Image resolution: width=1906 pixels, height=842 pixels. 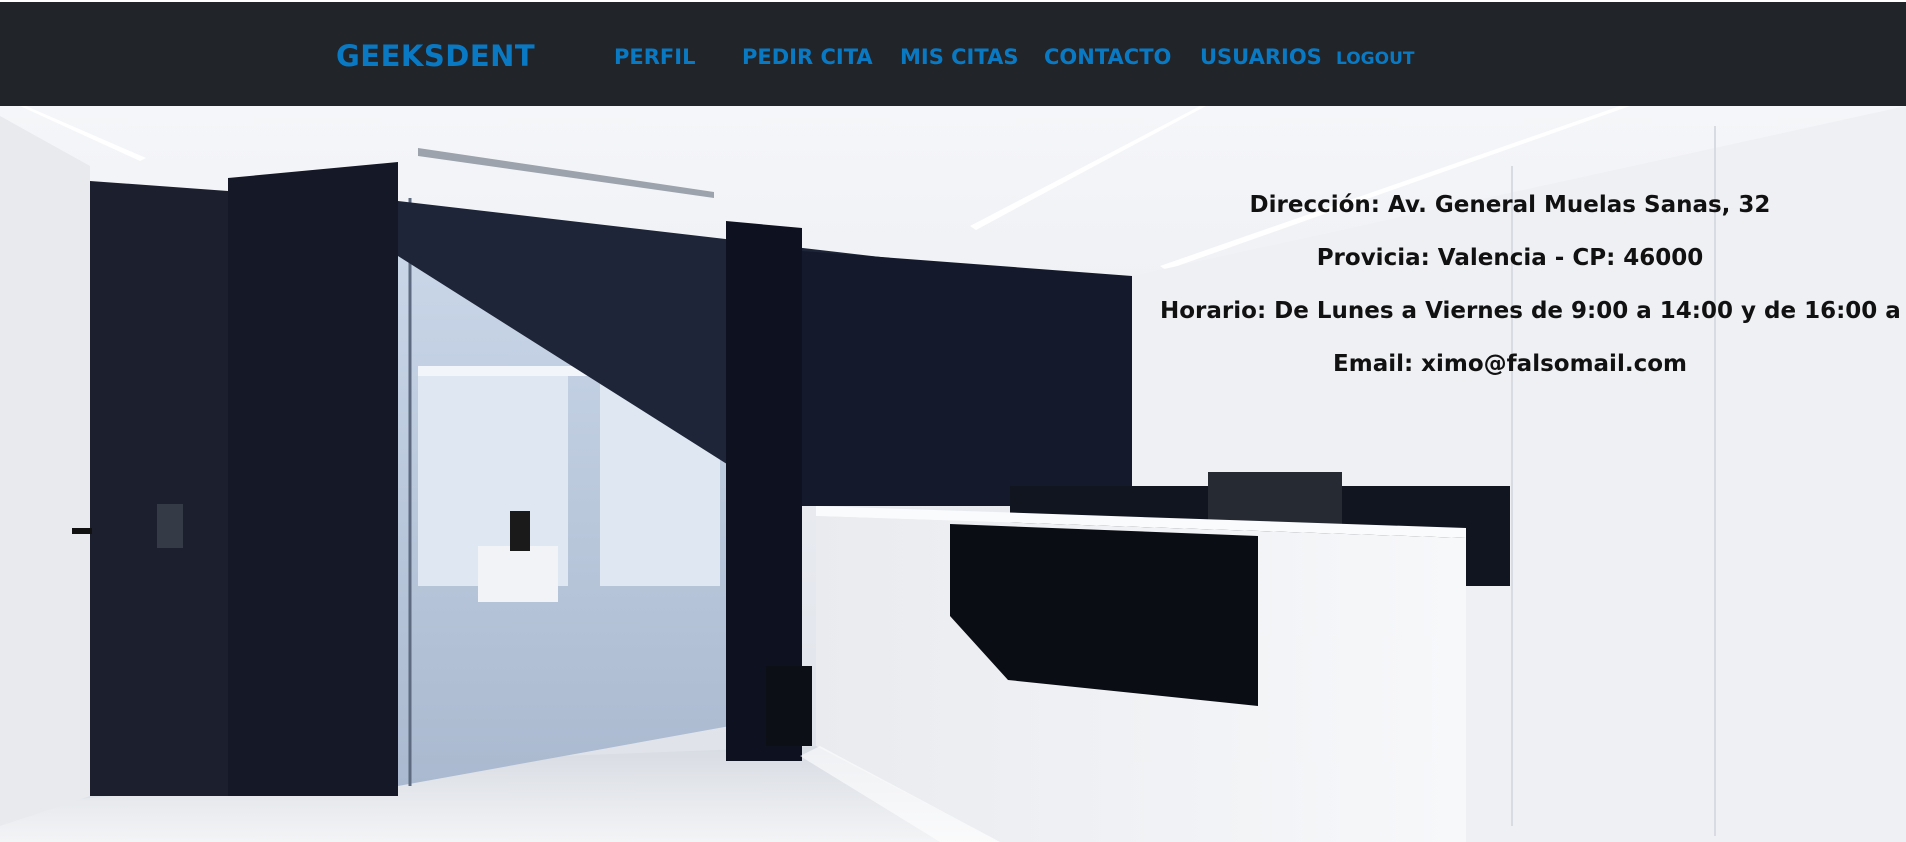 I want to click on contact-province: Provicia: Valencia - CP: 46000, so click(x=1510, y=258).